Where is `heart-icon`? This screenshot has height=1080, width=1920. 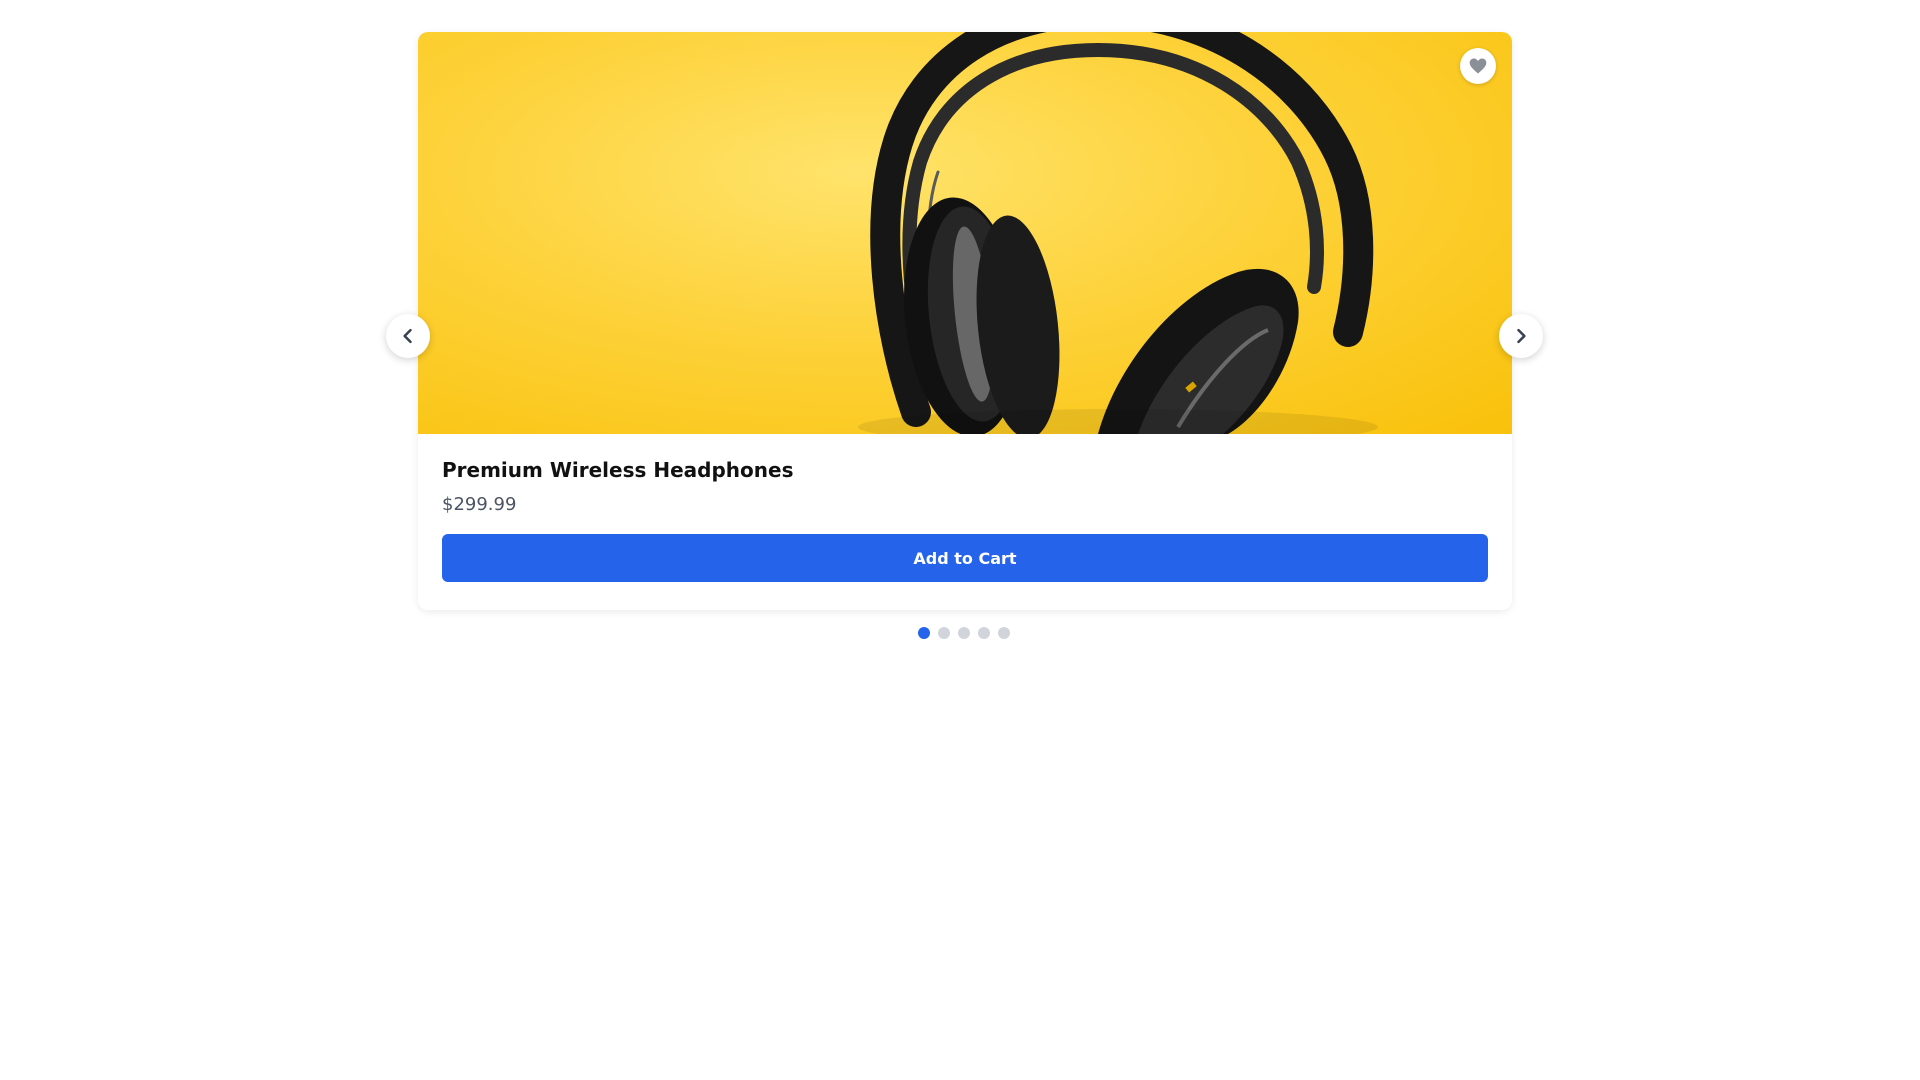 heart-icon is located at coordinates (1478, 66).